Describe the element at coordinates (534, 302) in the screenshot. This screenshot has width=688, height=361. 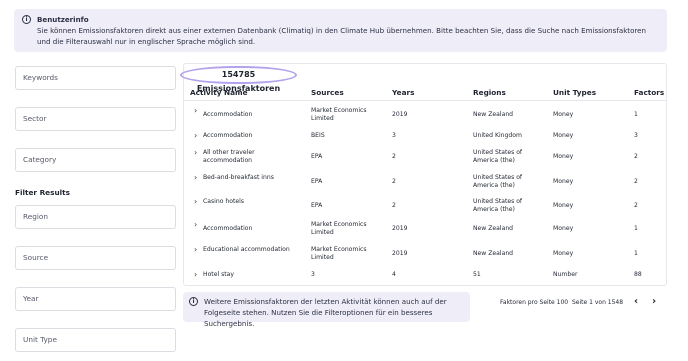
I see `per-page-select: Faktoren pro Seite 100` at that location.